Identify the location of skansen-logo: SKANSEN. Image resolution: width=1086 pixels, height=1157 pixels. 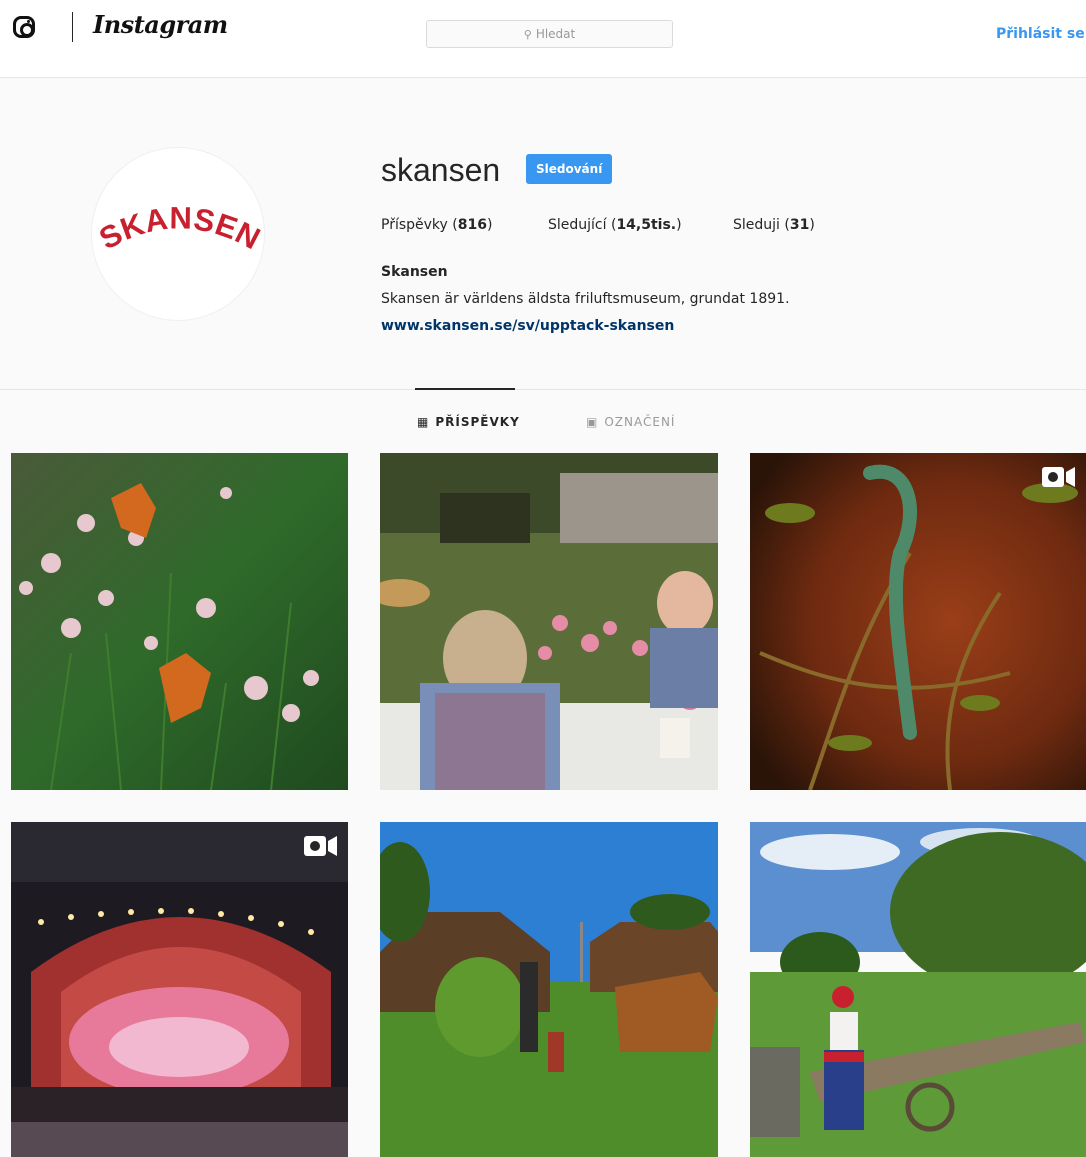
(179, 228).